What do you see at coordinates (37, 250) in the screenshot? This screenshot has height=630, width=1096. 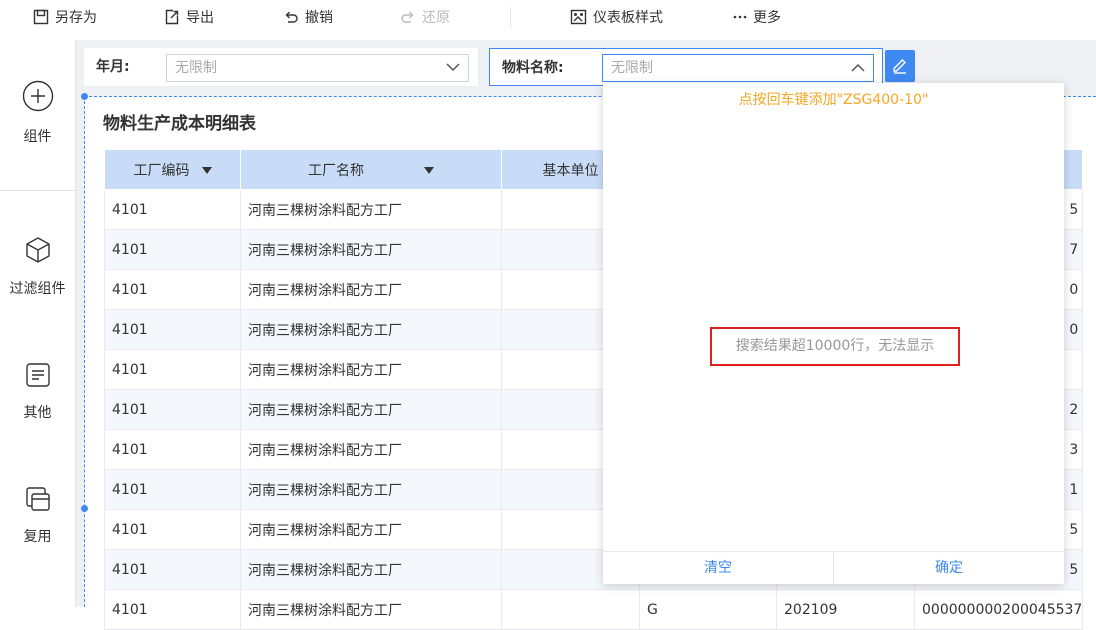 I see `cube-icon` at bounding box center [37, 250].